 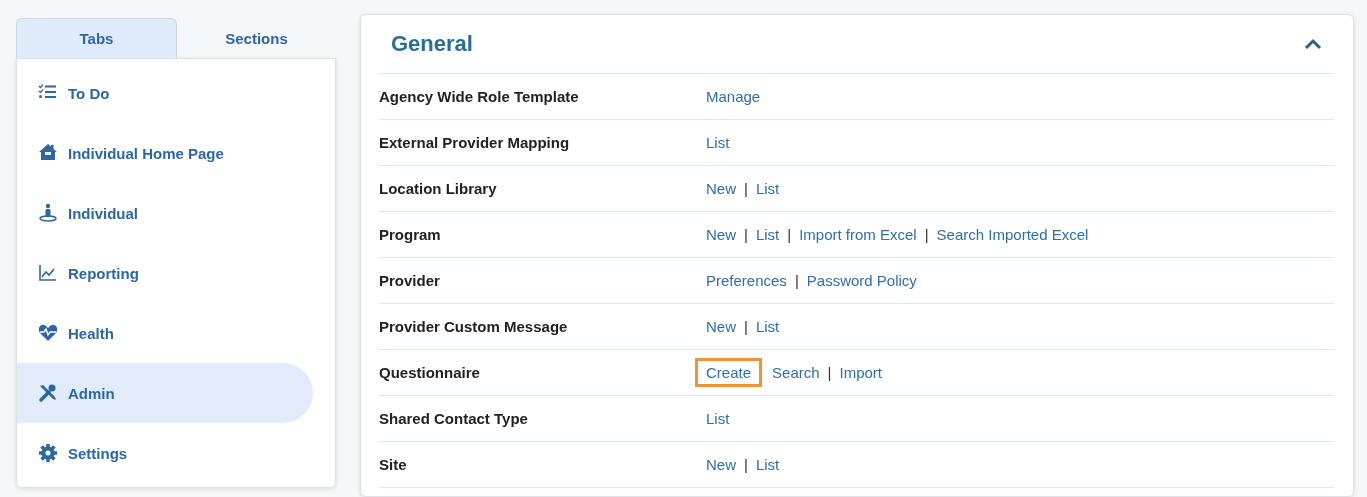 I want to click on sidebar-item: Individual, so click(x=165, y=213).